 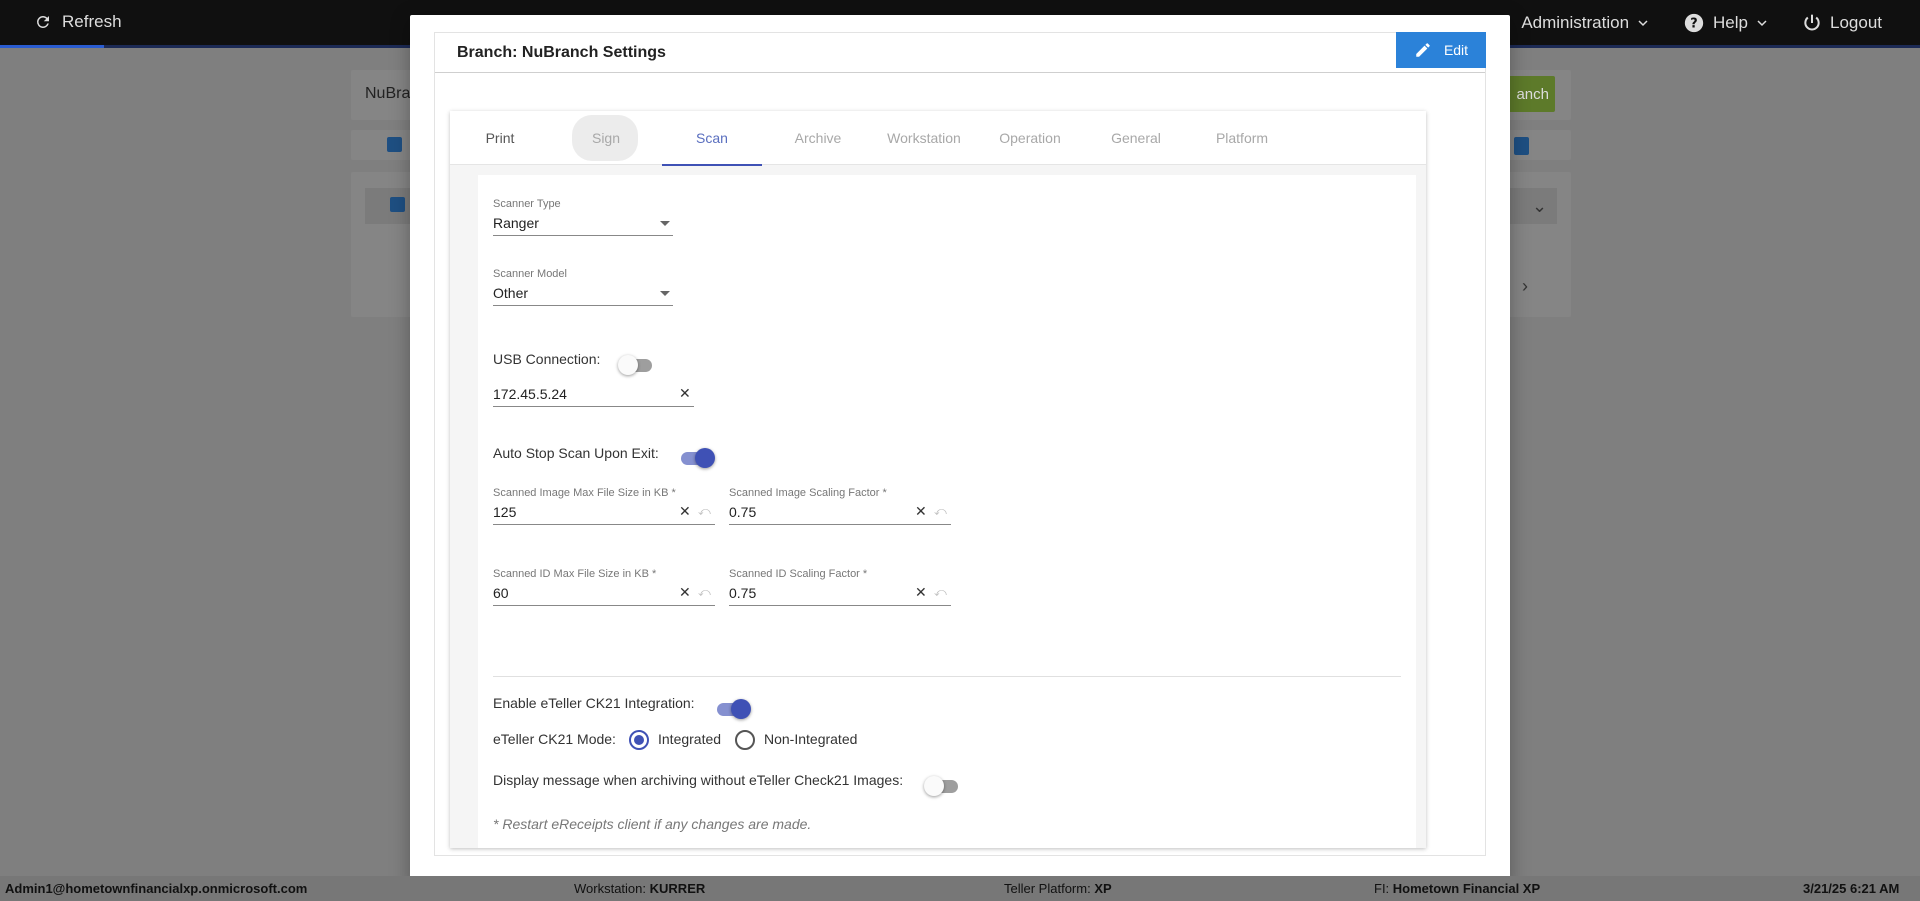 I want to click on tab-operation: Operation, so click(x=1030, y=138).